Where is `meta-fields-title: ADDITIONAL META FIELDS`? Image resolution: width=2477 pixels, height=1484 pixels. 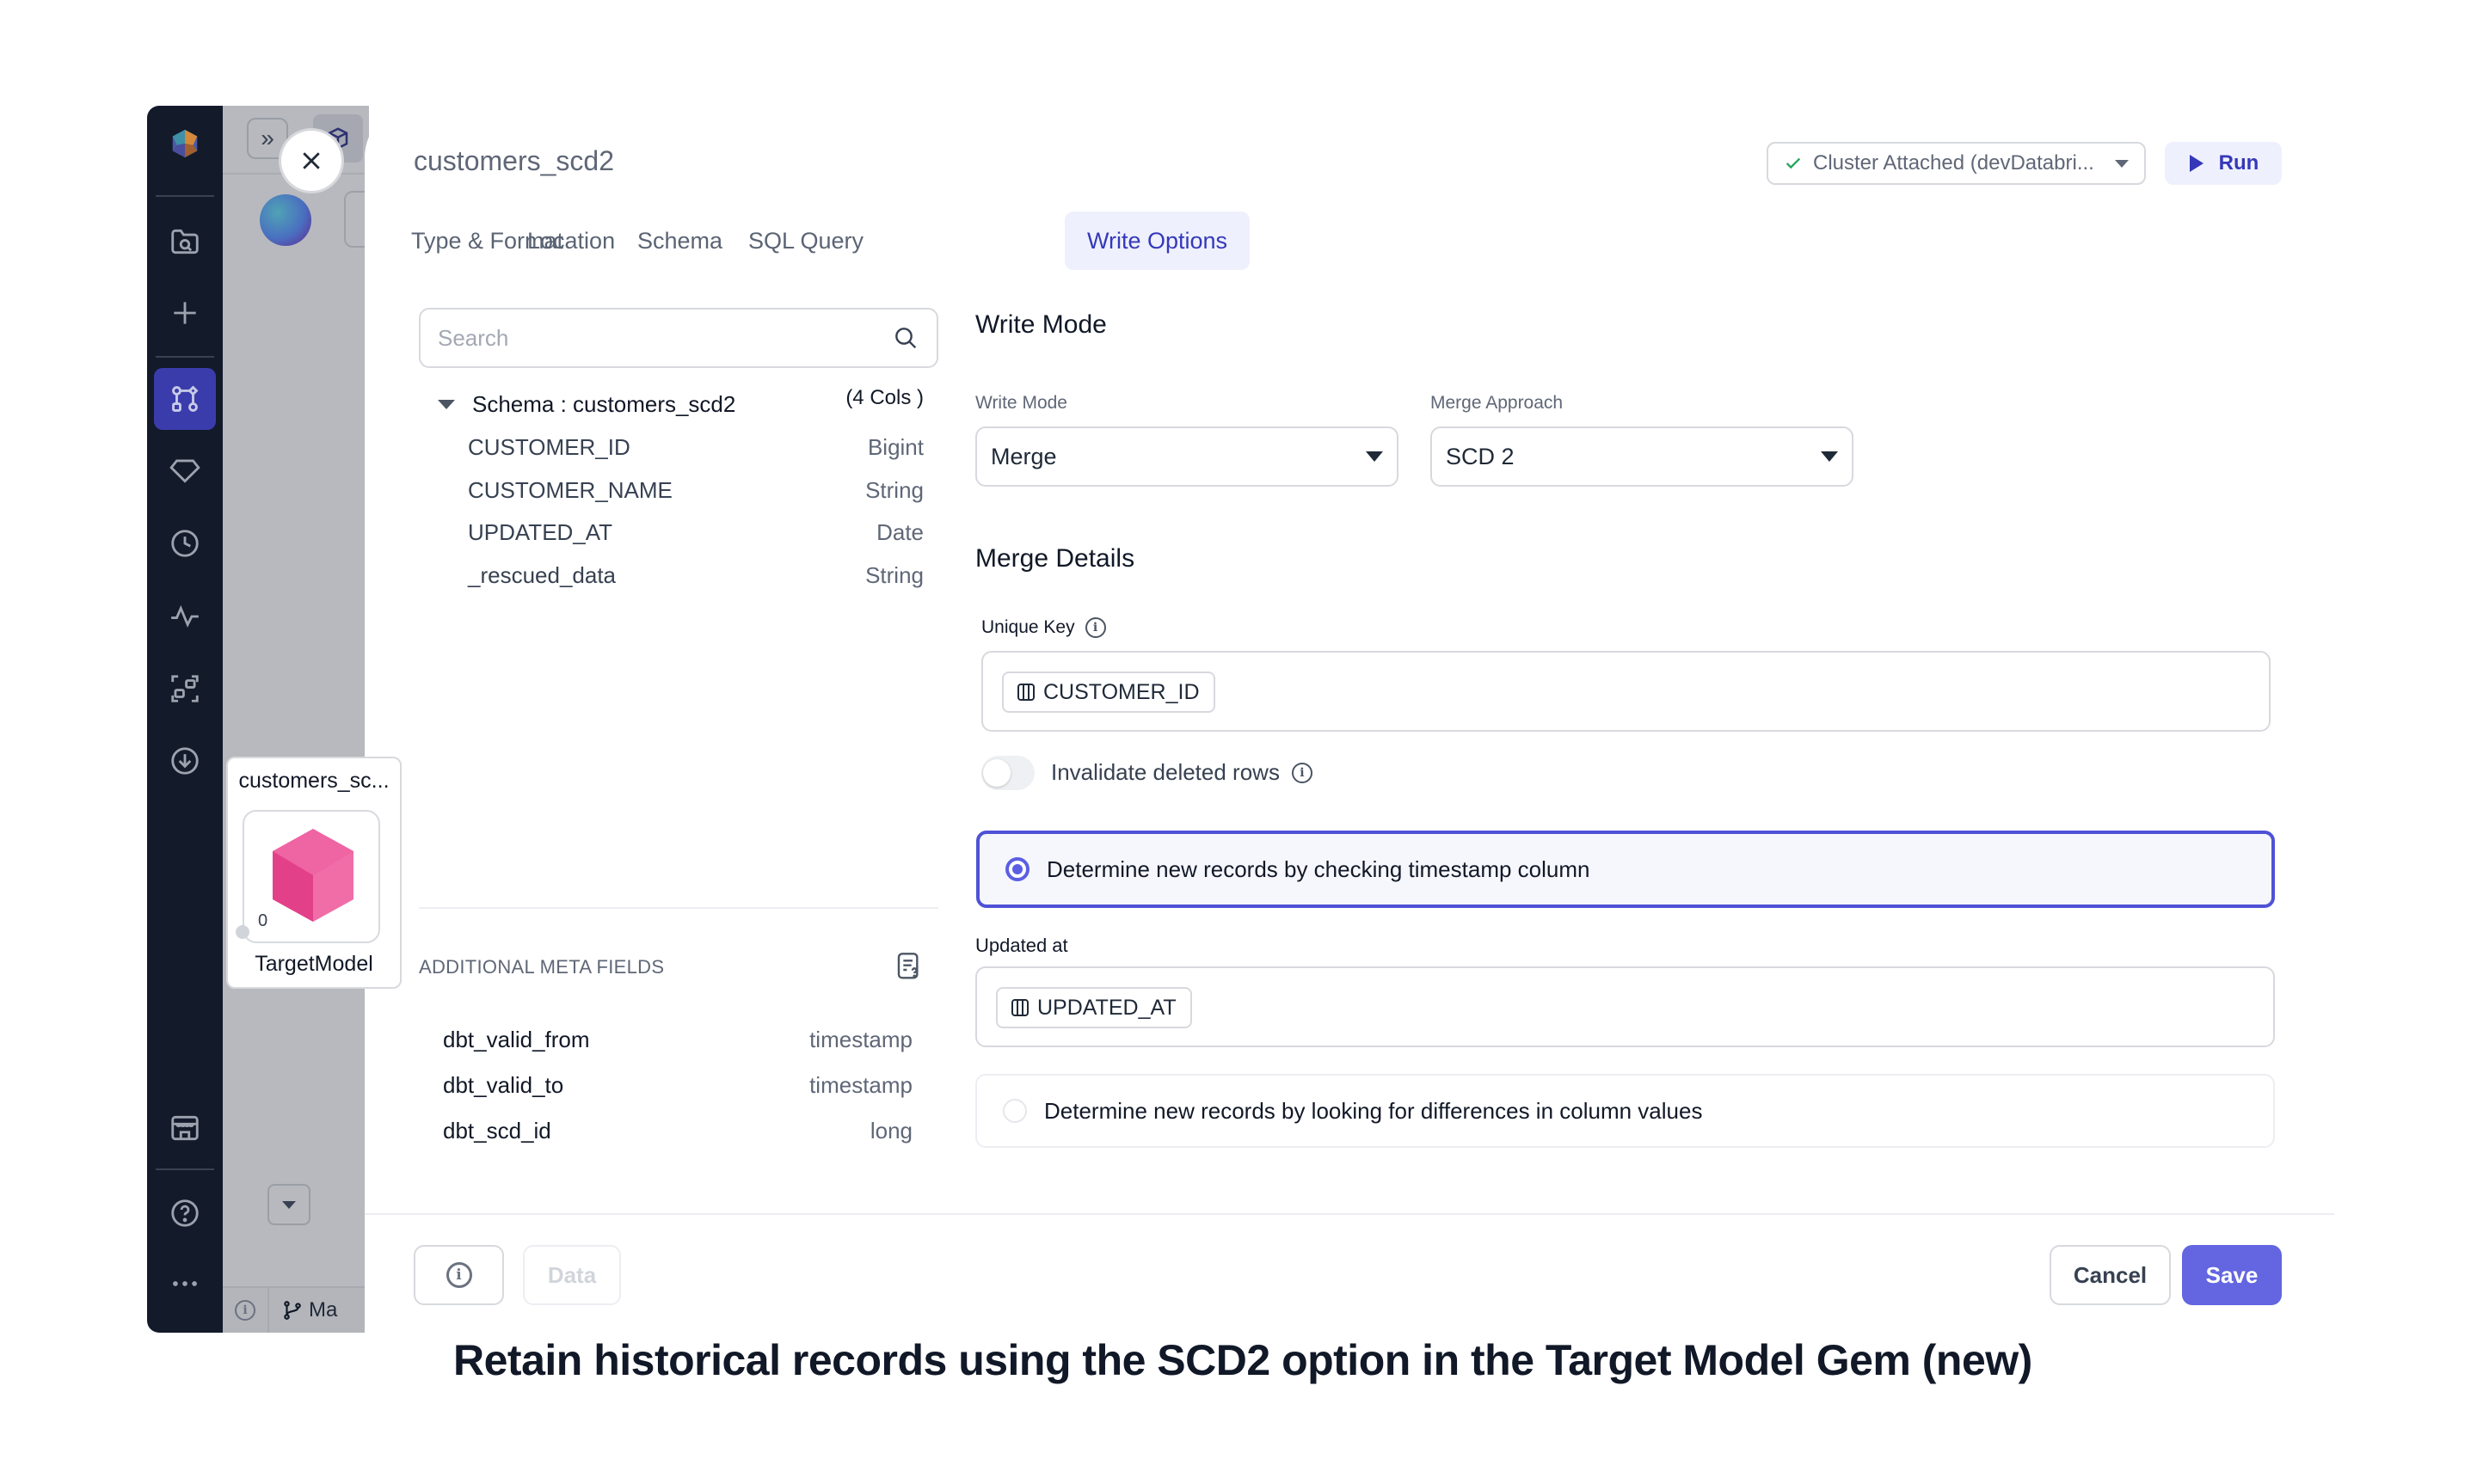 meta-fields-title: ADDITIONAL META FIELDS is located at coordinates (542, 967).